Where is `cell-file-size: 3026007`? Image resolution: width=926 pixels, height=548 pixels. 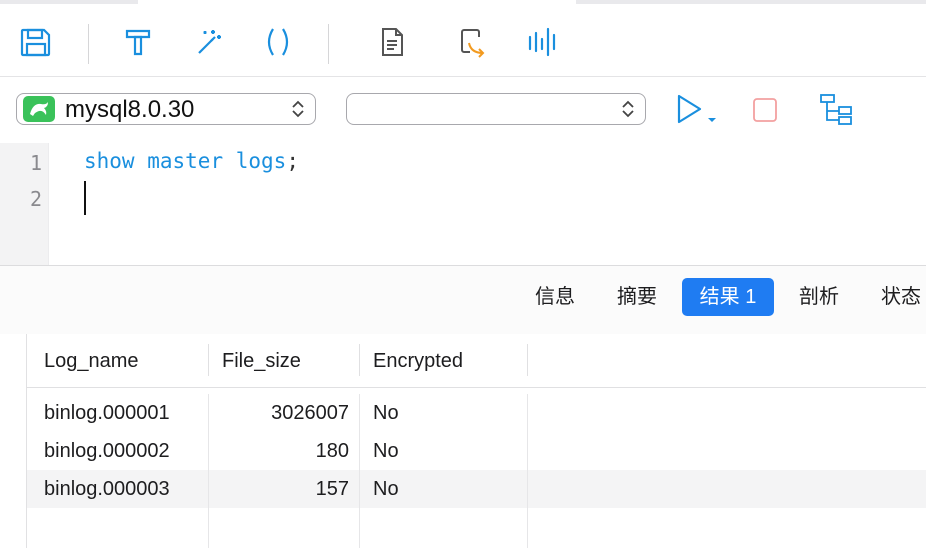 cell-file-size: 3026007 is located at coordinates (279, 413).